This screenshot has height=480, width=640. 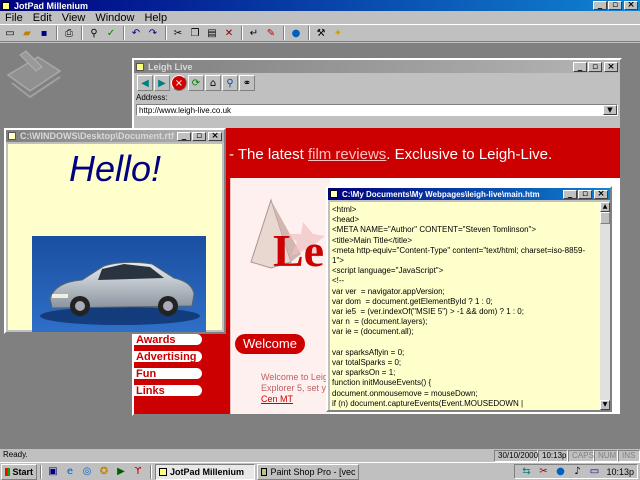 What do you see at coordinates (585, 194) in the screenshot?
I see `code-maximize-button: ▫` at bounding box center [585, 194].